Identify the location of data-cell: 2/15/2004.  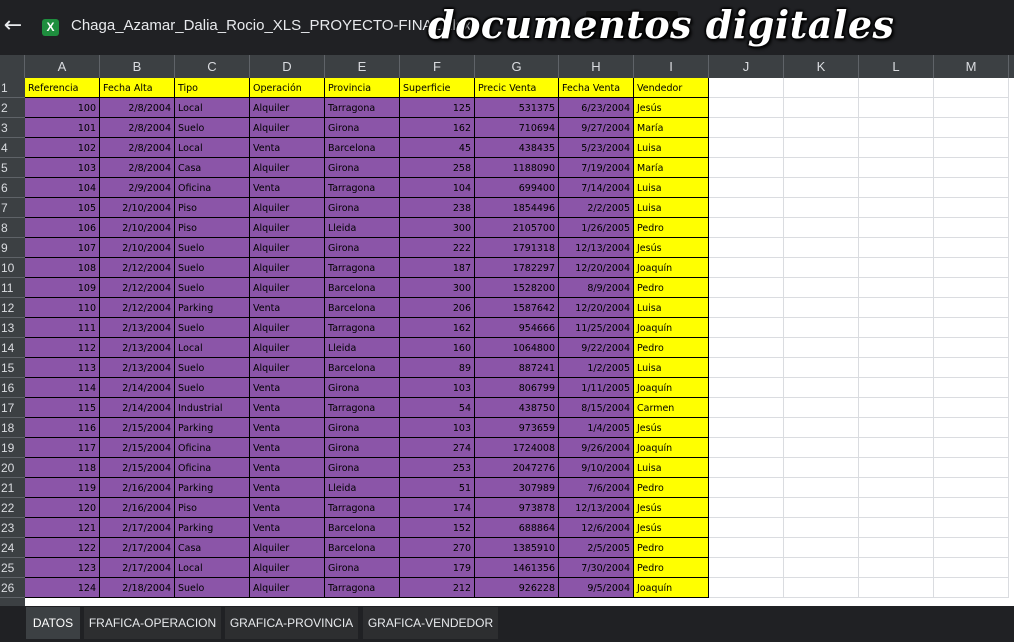
(137, 448).